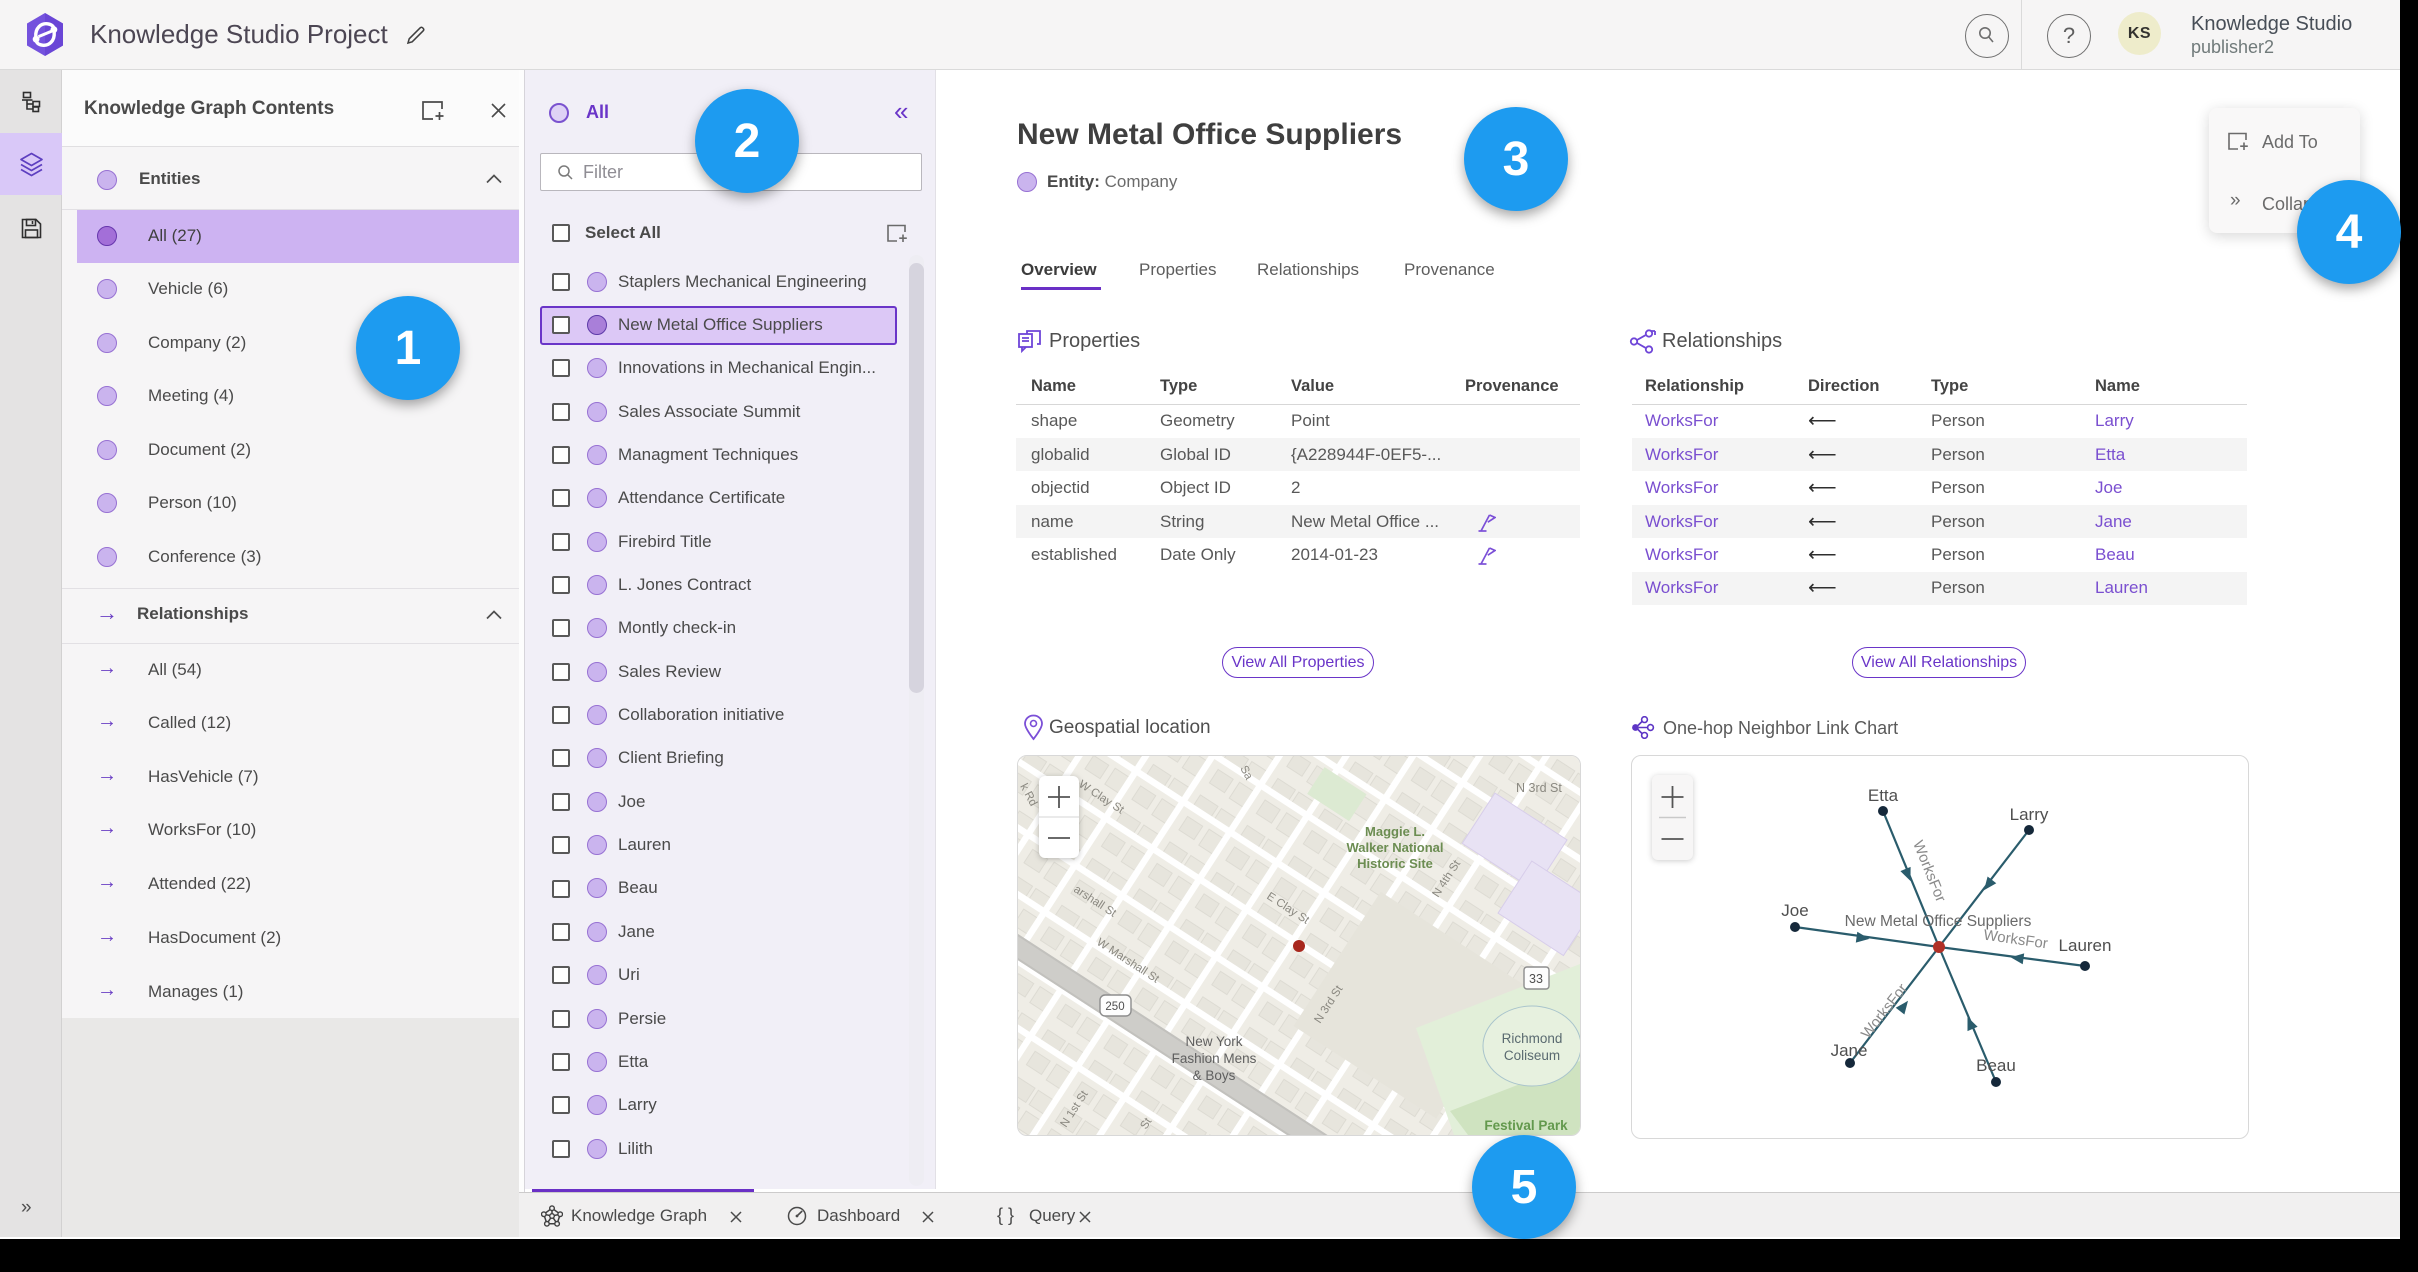  Describe the element at coordinates (1539, 788) in the screenshot. I see `svg-text: N 3rd St` at that location.